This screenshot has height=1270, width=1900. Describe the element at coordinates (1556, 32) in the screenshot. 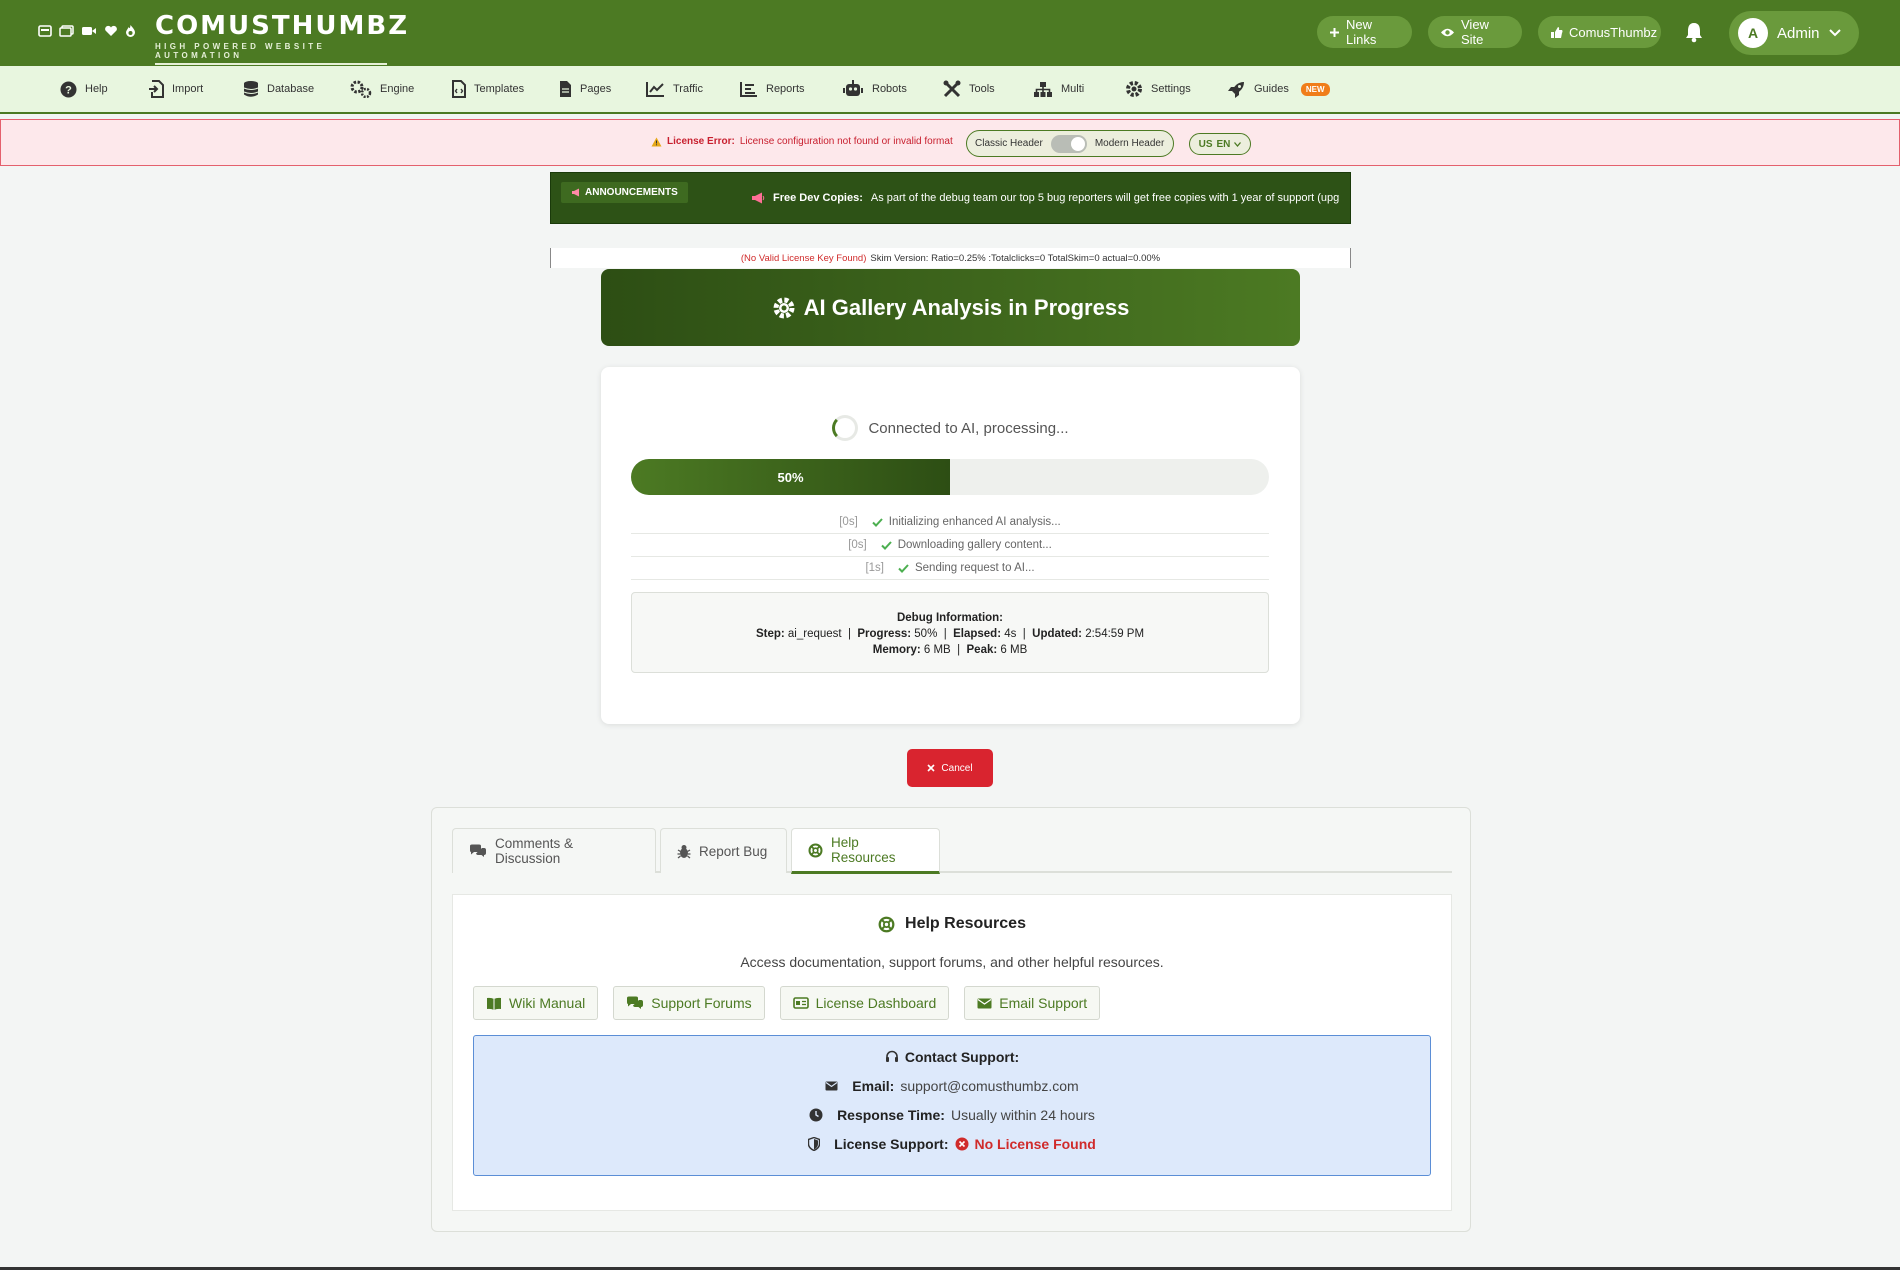

I see `thumbs-up-icon` at that location.